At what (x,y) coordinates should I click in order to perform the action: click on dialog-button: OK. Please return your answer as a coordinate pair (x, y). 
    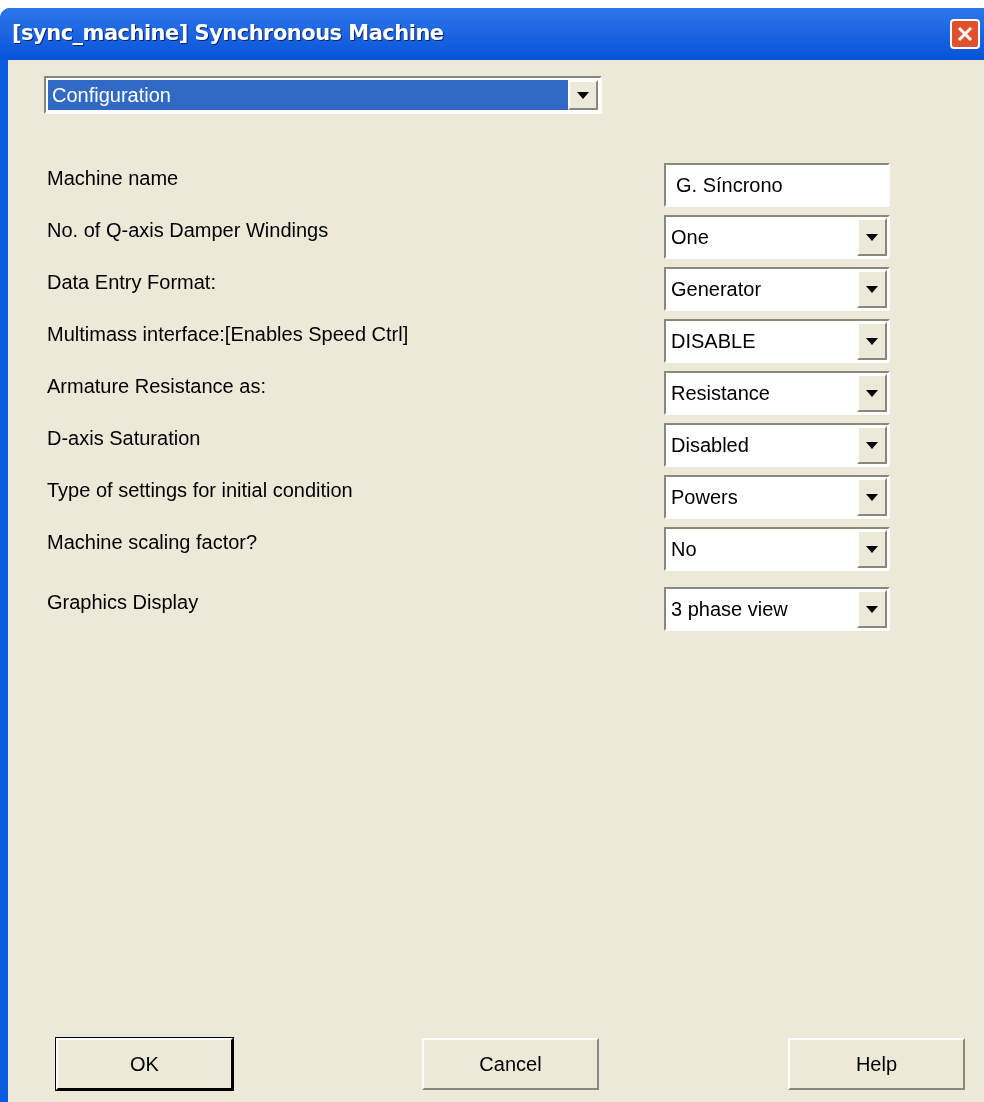
    Looking at the image, I should click on (144, 1064).